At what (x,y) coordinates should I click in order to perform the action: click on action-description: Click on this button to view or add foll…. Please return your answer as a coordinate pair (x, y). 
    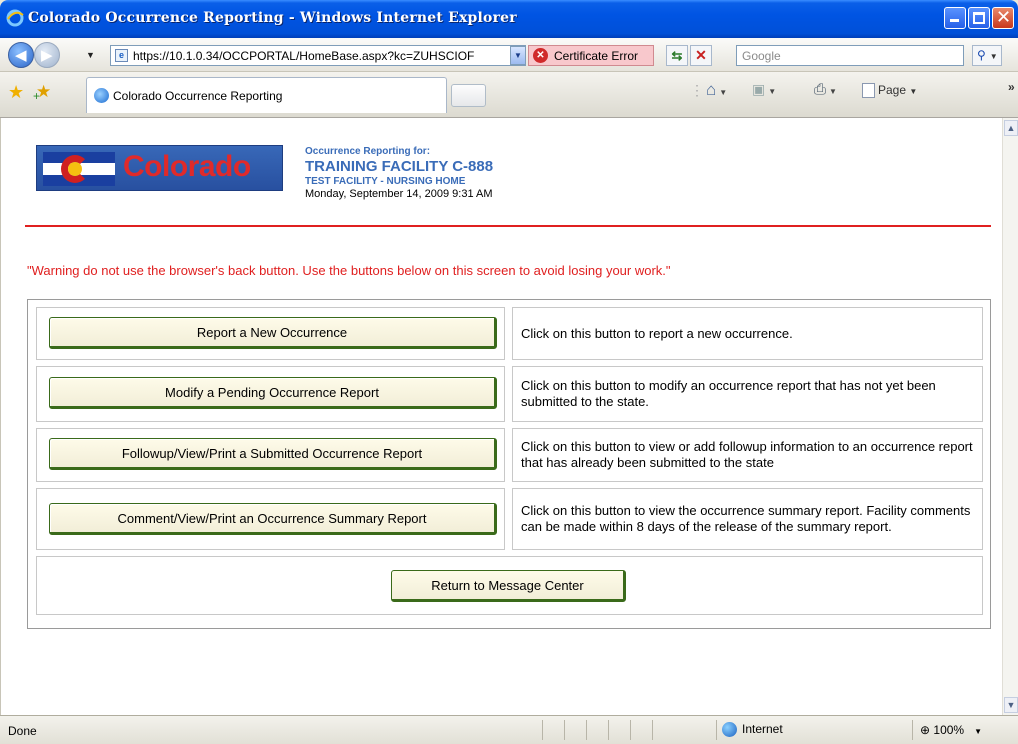
    Looking at the image, I should click on (747, 455).